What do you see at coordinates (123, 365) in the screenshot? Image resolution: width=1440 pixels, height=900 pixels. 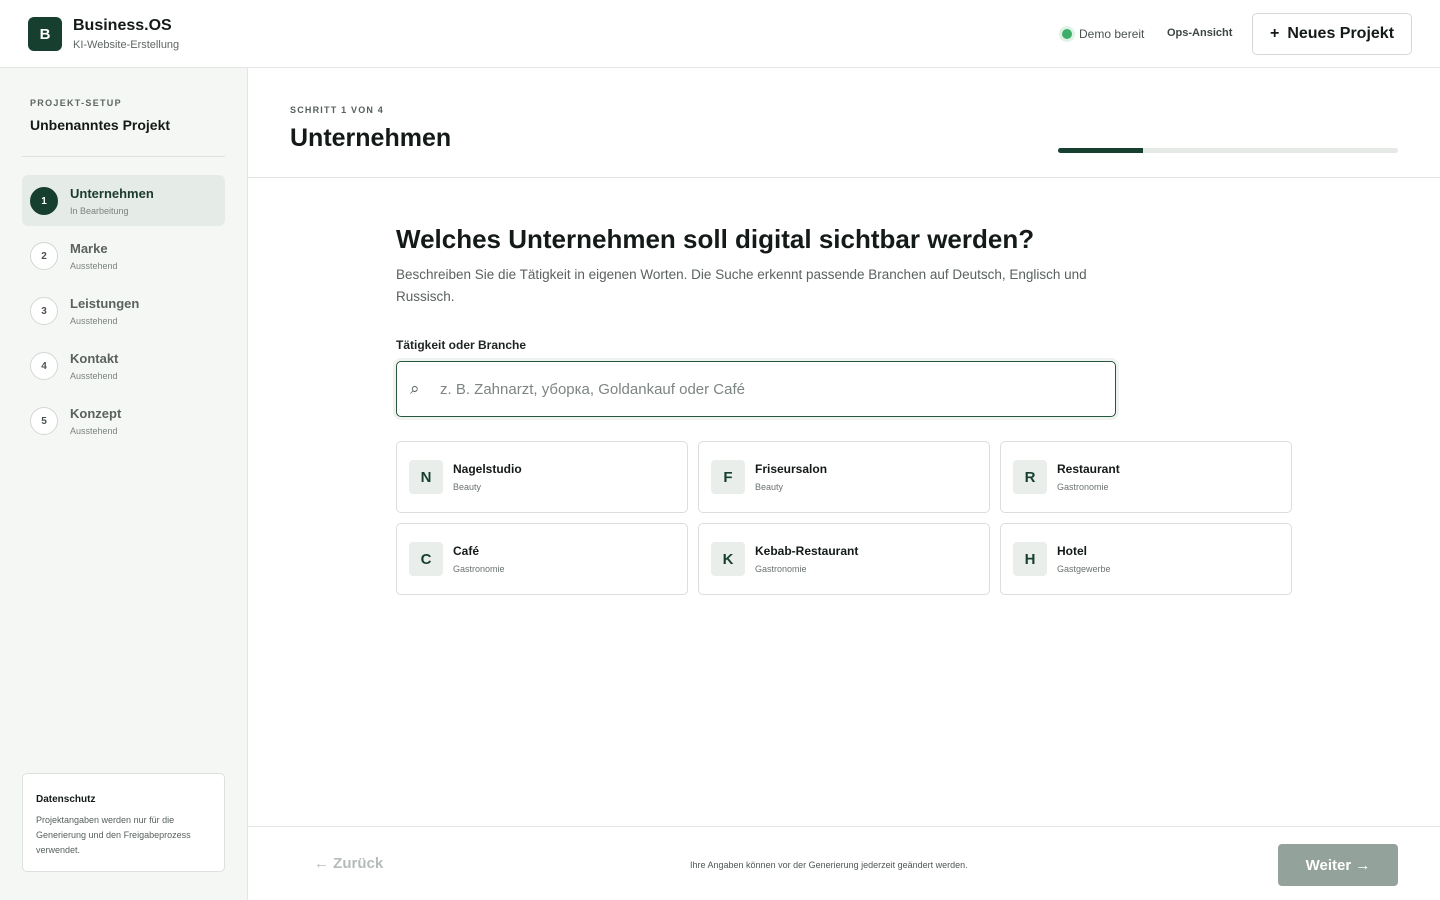 I see `sidebar-step-kontakt: 4 Kontakt Ausstehend` at bounding box center [123, 365].